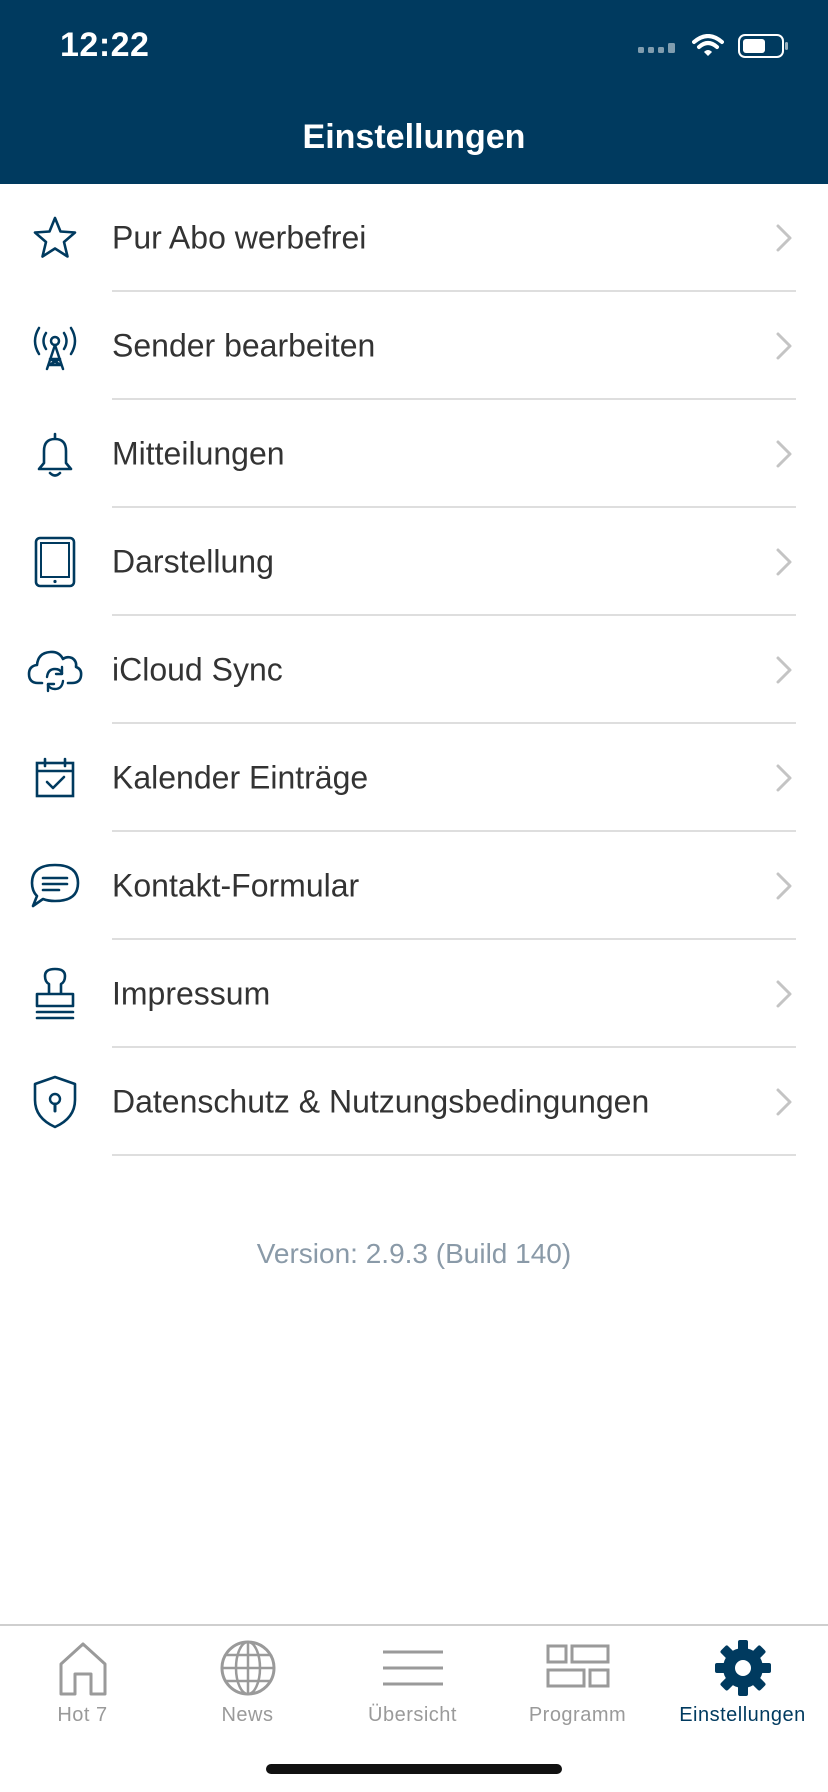 Image resolution: width=828 pixels, height=1792 pixels. I want to click on settings-row-impressum: Impressum, so click(414, 994).